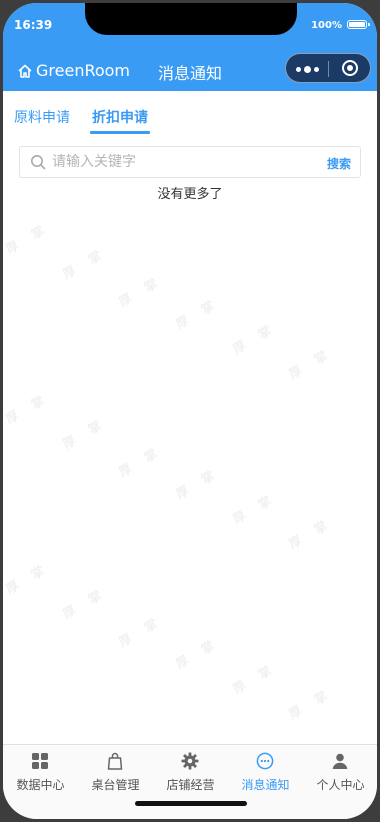 Image resolution: width=380 pixels, height=822 pixels. I want to click on battery-icon, so click(358, 24).